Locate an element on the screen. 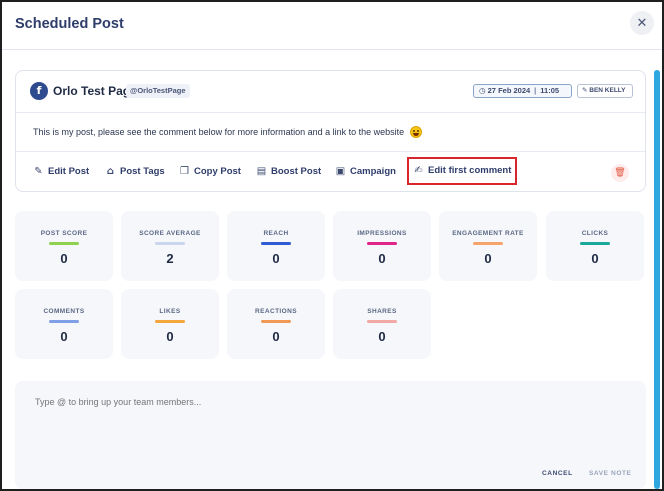 This screenshot has width=664, height=491. note-input is located at coordinates (330, 427).